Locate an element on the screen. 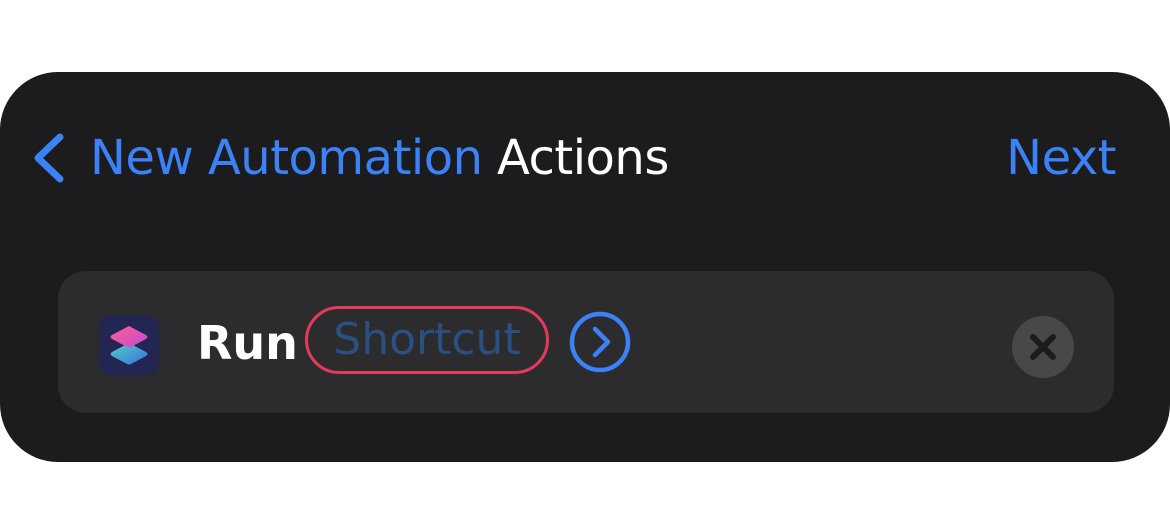 The width and height of the screenshot is (1170, 510). chevron-right-circle-icon is located at coordinates (600, 342).